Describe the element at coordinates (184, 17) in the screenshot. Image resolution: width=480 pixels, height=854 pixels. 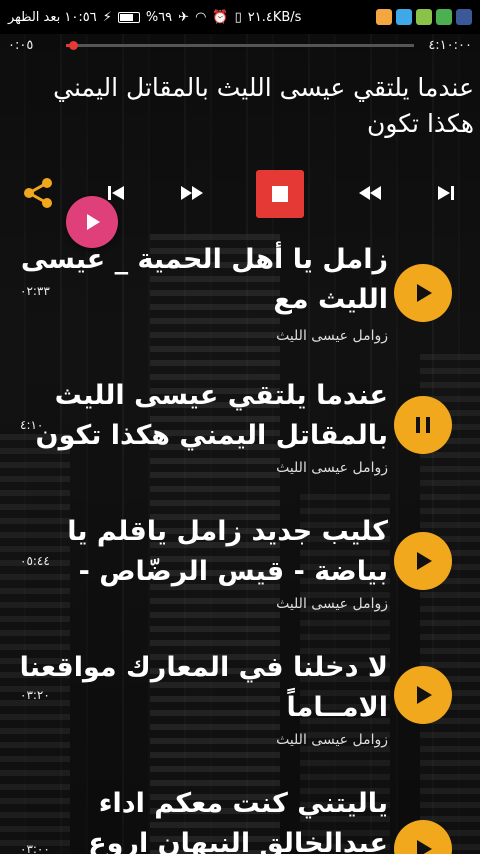
I see `airplane-icon: ✈` at that location.